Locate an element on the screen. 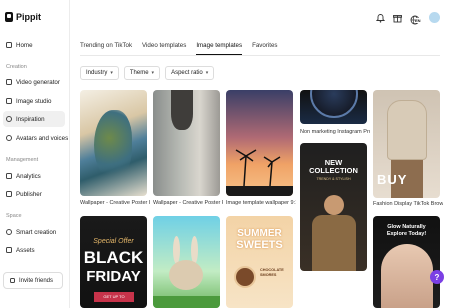 The width and height of the screenshot is (450, 308). section-space: Space is located at coordinates (14, 216).